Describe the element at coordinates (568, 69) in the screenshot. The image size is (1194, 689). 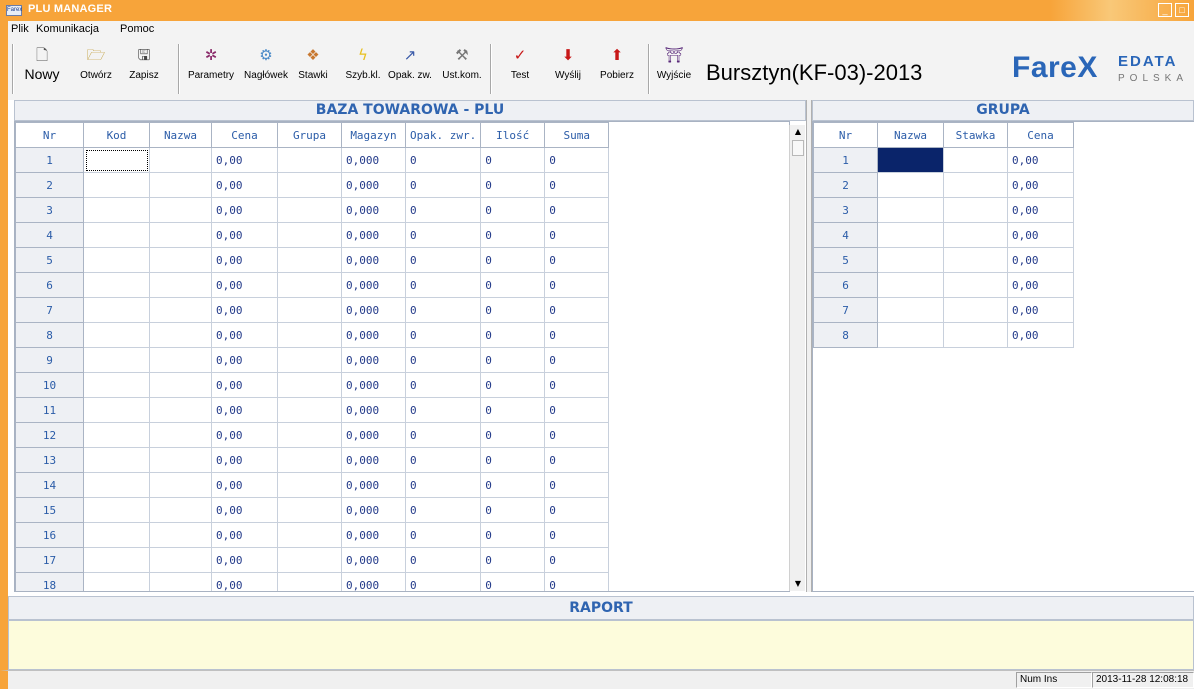
I see `send-button: ⬇ Wyślij` at that location.